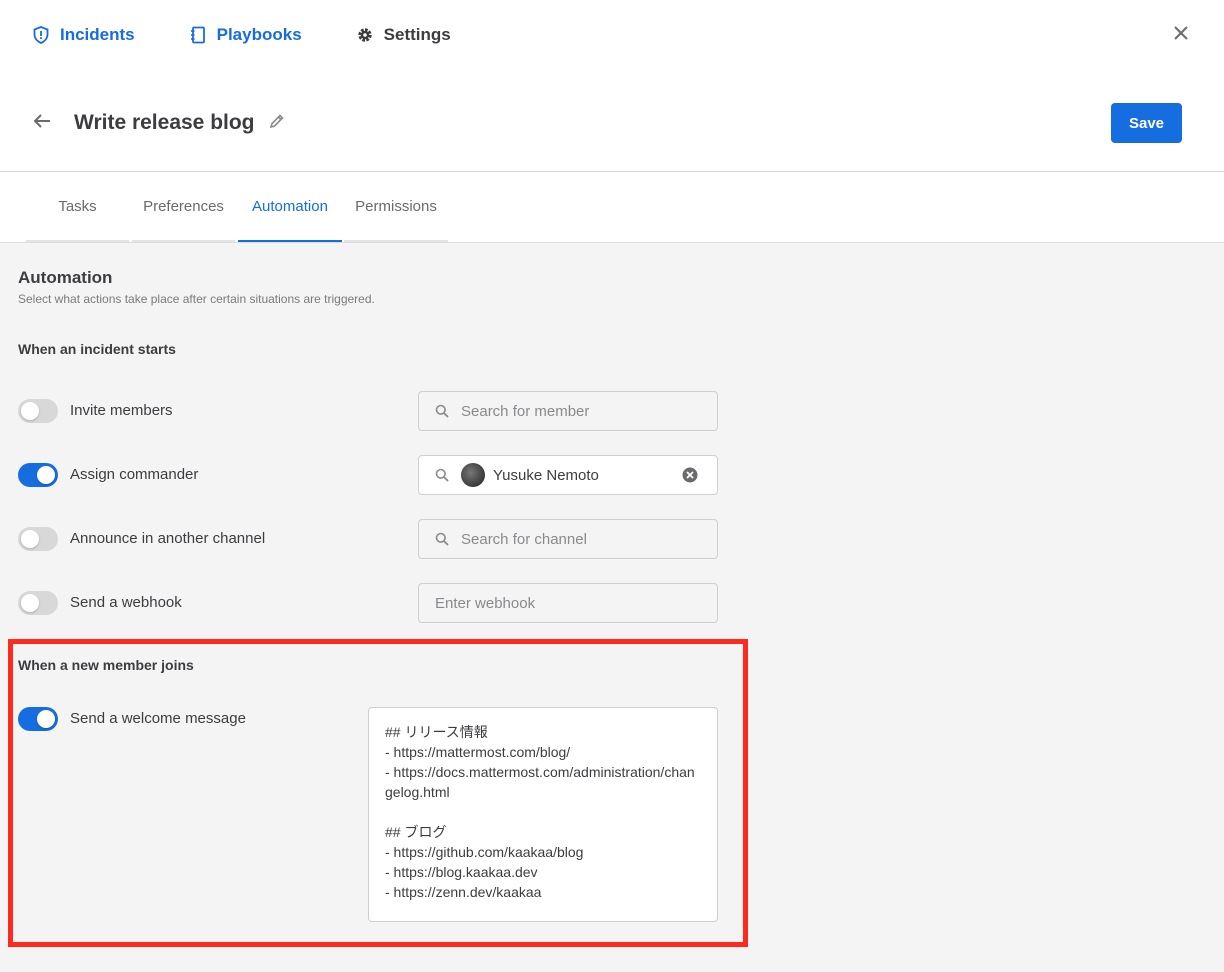 Image resolution: width=1224 pixels, height=972 pixels. I want to click on nav-incidents: Incidents, so click(83, 35).